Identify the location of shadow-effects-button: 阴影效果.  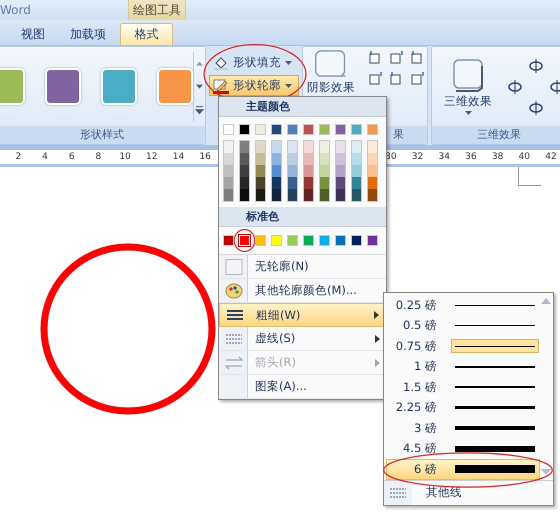
(331, 72).